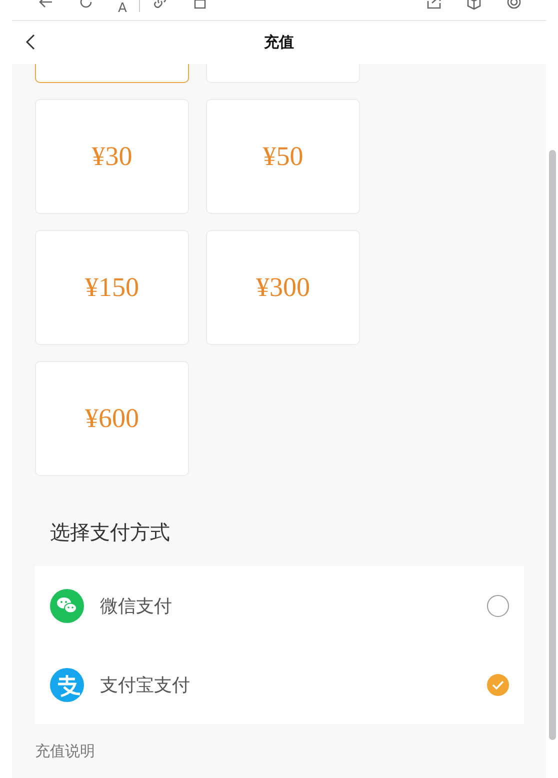 The image size is (558, 778). I want to click on section-heading: 选择支付方式, so click(110, 532).